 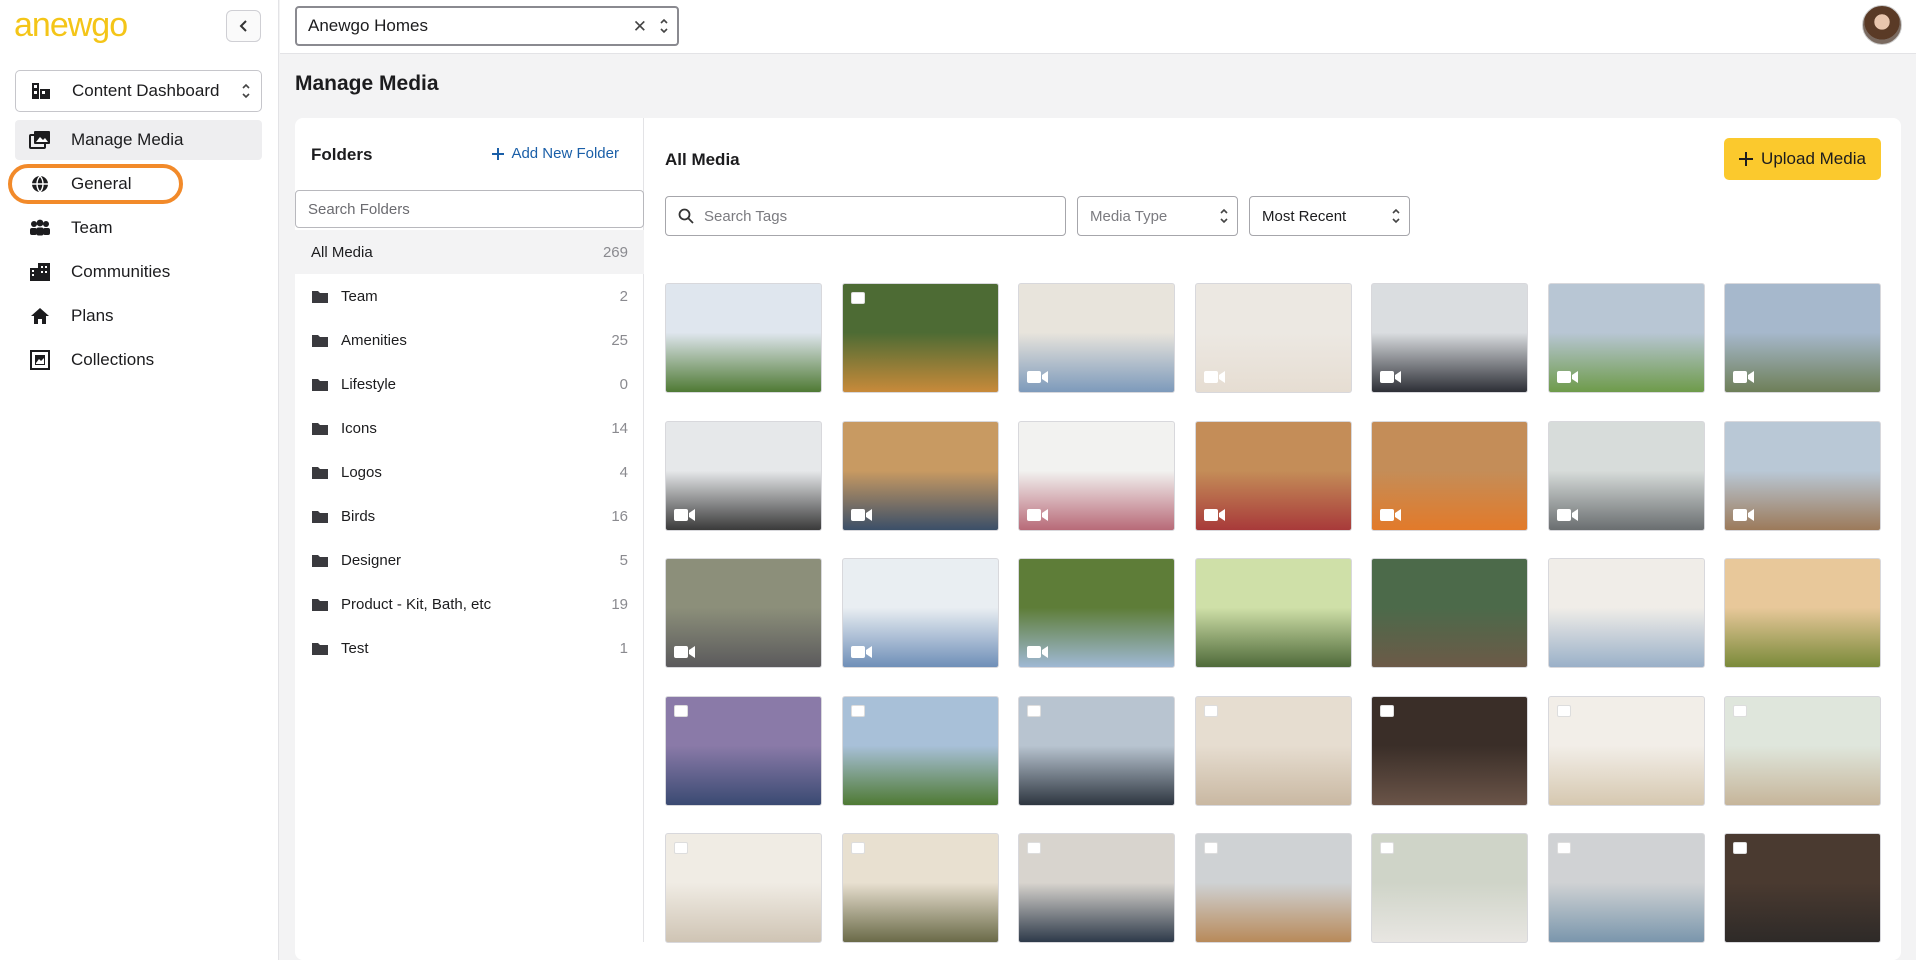 I want to click on sidebar-item-general: General, so click(x=138, y=184).